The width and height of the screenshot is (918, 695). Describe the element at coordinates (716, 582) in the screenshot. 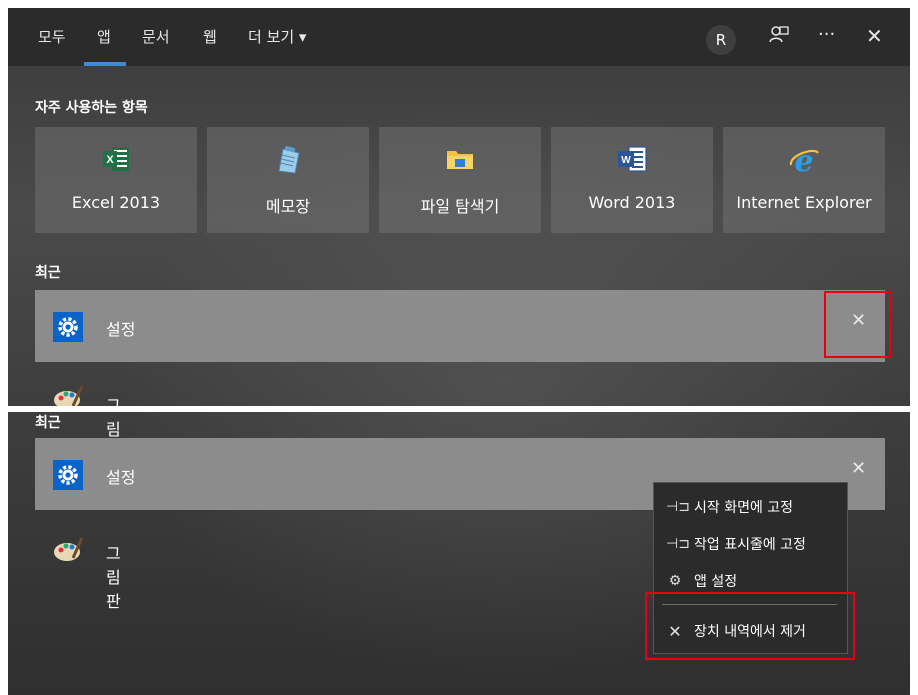

I see `menu-item-label: 앱 설정` at that location.